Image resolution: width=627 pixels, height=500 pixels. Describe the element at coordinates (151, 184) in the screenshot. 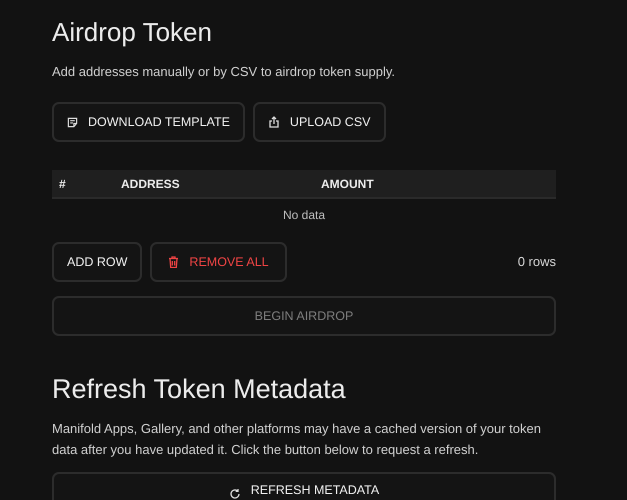

I see `column-header: ADDRESS` at that location.